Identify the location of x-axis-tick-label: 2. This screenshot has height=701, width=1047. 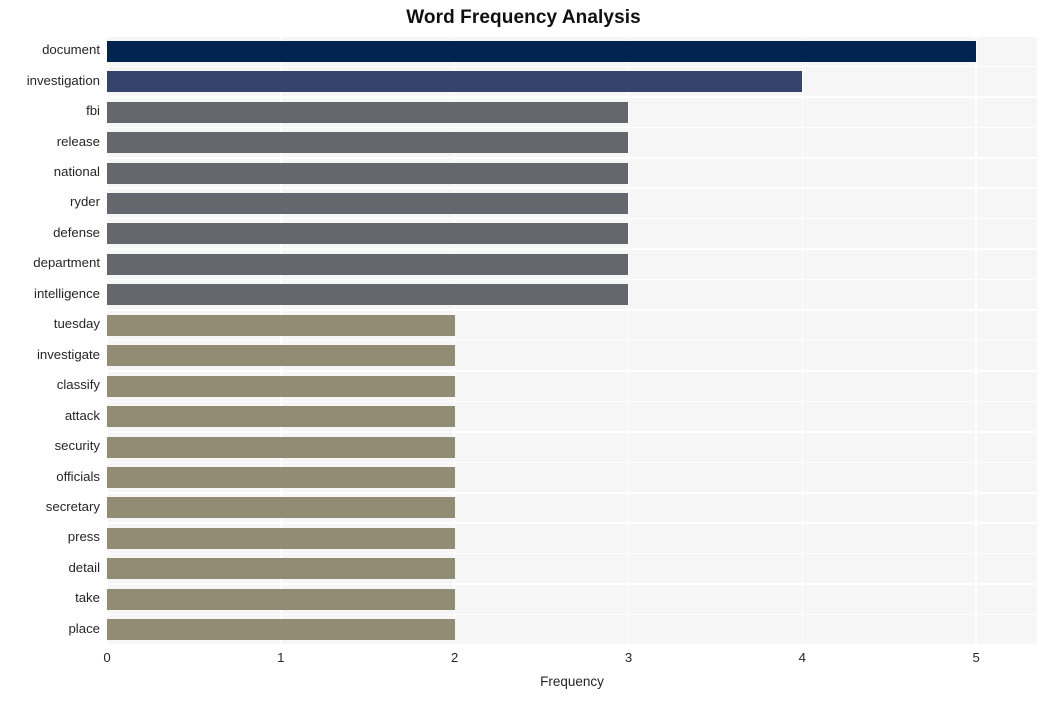
(454, 657).